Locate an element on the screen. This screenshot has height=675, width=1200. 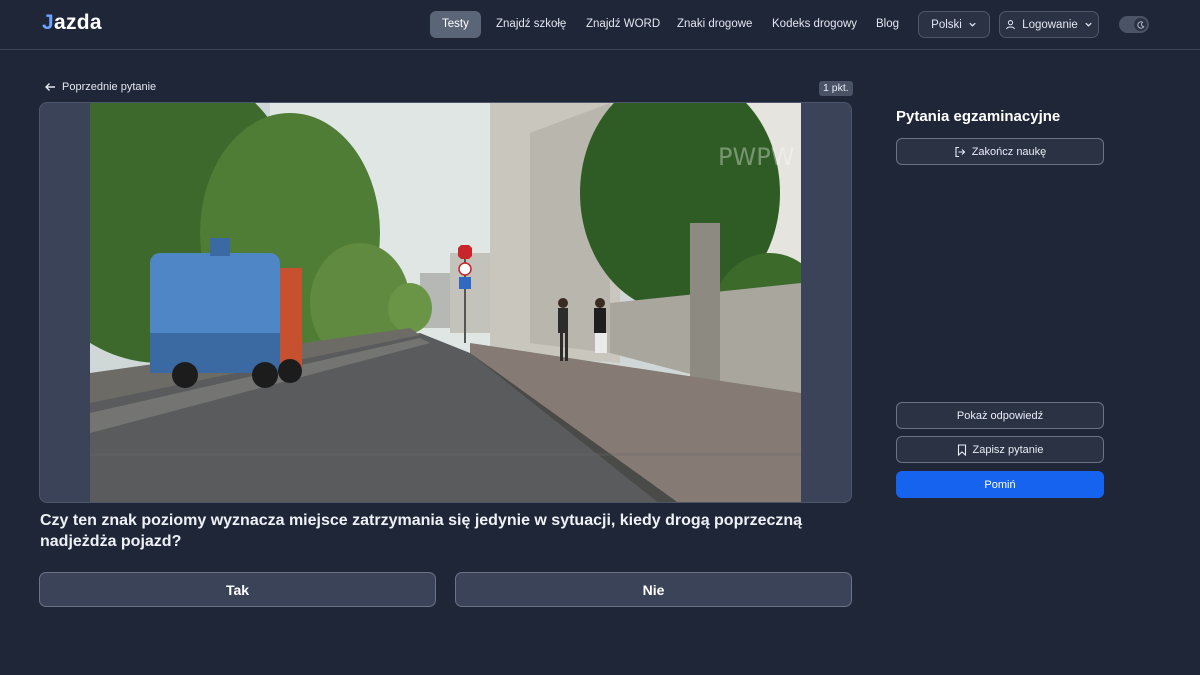
login-label: Logowanie is located at coordinates (1050, 24).